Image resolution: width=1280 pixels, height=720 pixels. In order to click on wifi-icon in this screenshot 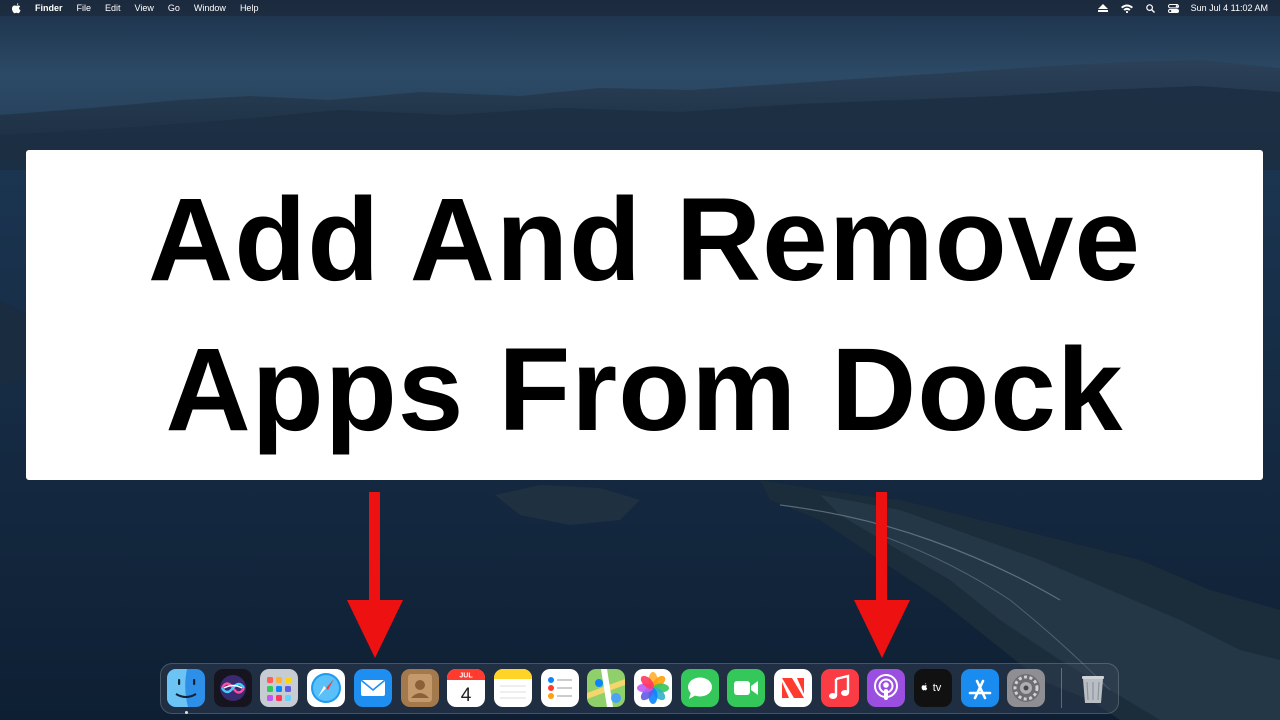, I will do `click(1126, 8)`.